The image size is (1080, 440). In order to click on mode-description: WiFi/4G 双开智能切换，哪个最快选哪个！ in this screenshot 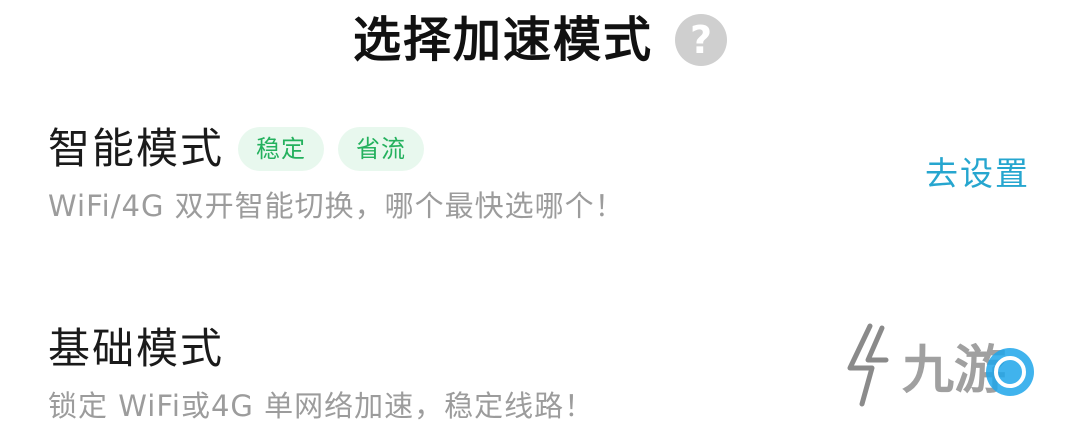, I will do `click(336, 206)`.